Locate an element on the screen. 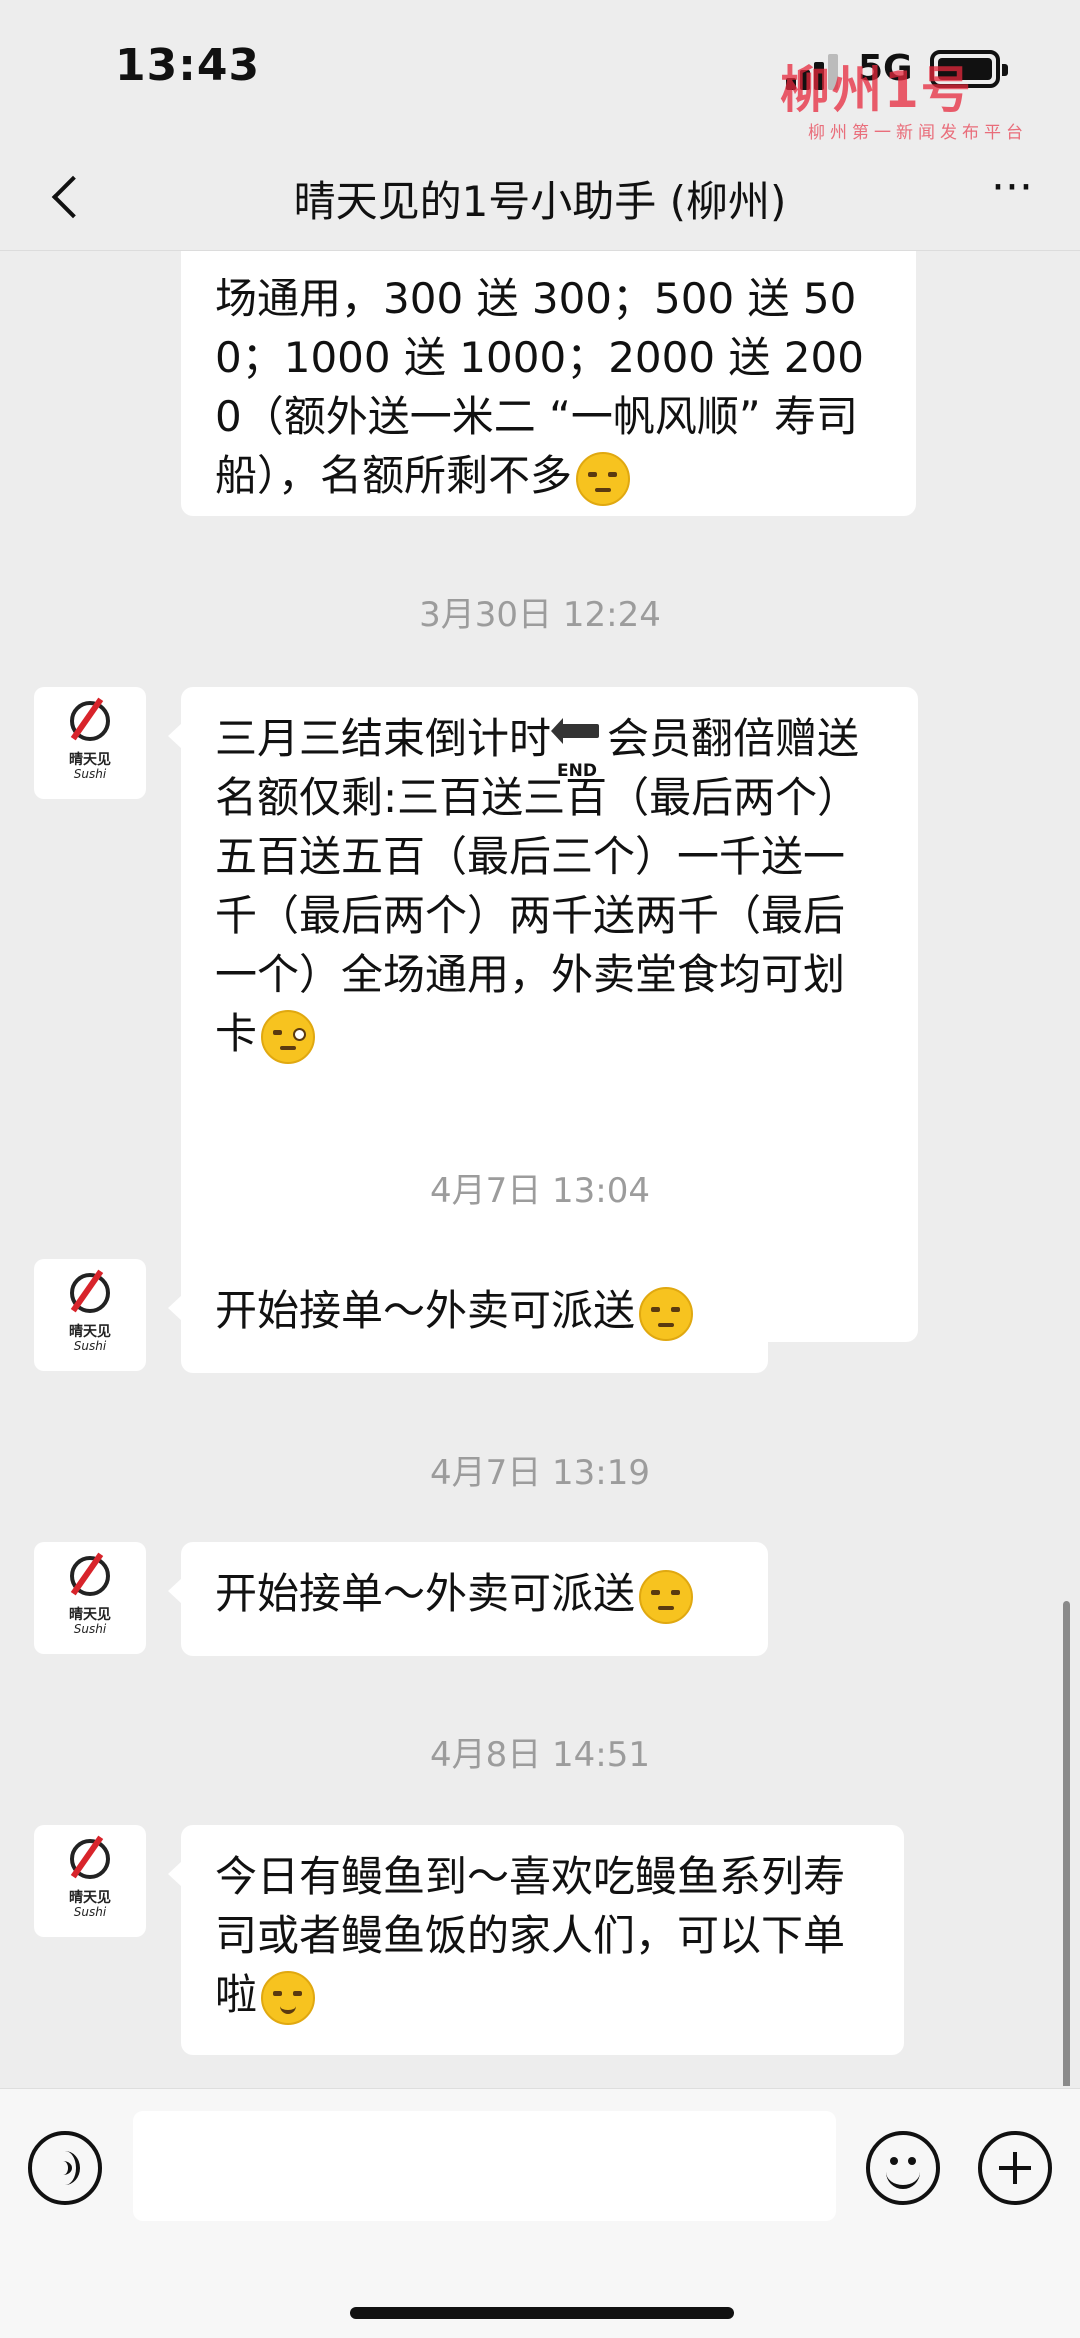 This screenshot has height=2338, width=1080. input-bar is located at coordinates (540, 2213).